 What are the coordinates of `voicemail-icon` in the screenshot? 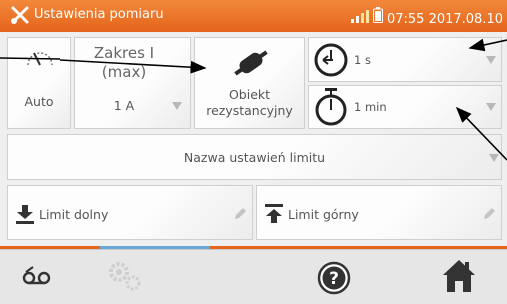 It's located at (37, 279).